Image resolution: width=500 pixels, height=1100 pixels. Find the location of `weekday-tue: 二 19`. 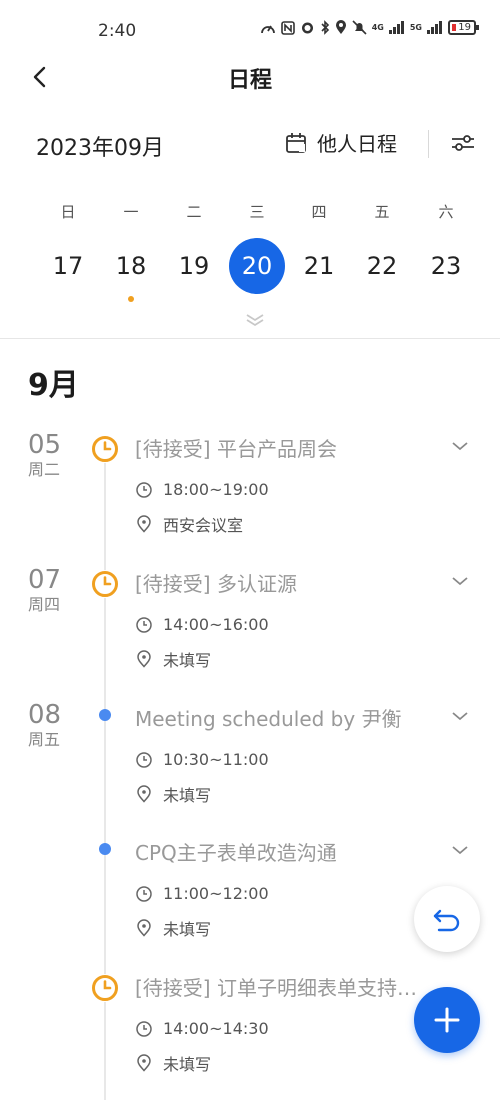

weekday-tue: 二 19 is located at coordinates (194, 247).